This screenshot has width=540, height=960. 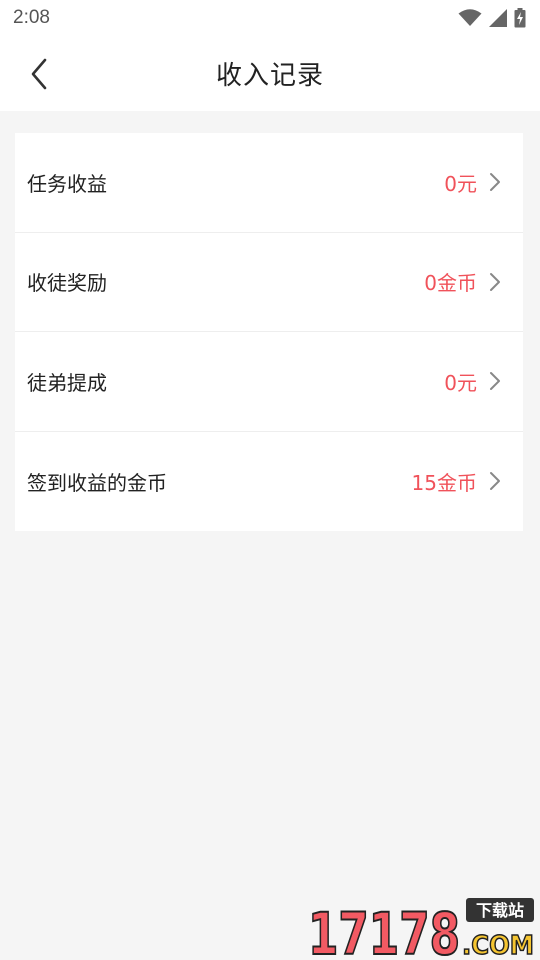 I want to click on record-row-apprentice-reward: 收徒奖励 0金币, so click(x=269, y=282).